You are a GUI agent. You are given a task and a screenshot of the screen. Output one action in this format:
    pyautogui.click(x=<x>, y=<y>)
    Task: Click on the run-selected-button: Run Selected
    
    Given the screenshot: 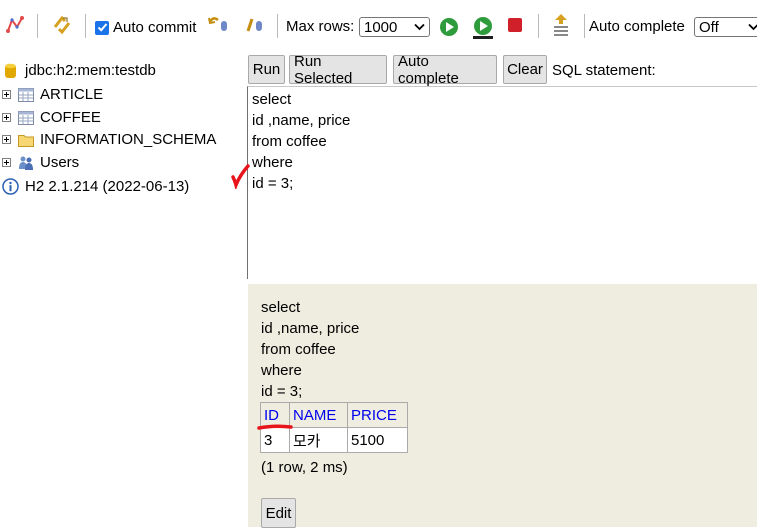 What is the action you would take?
    pyautogui.click(x=338, y=70)
    